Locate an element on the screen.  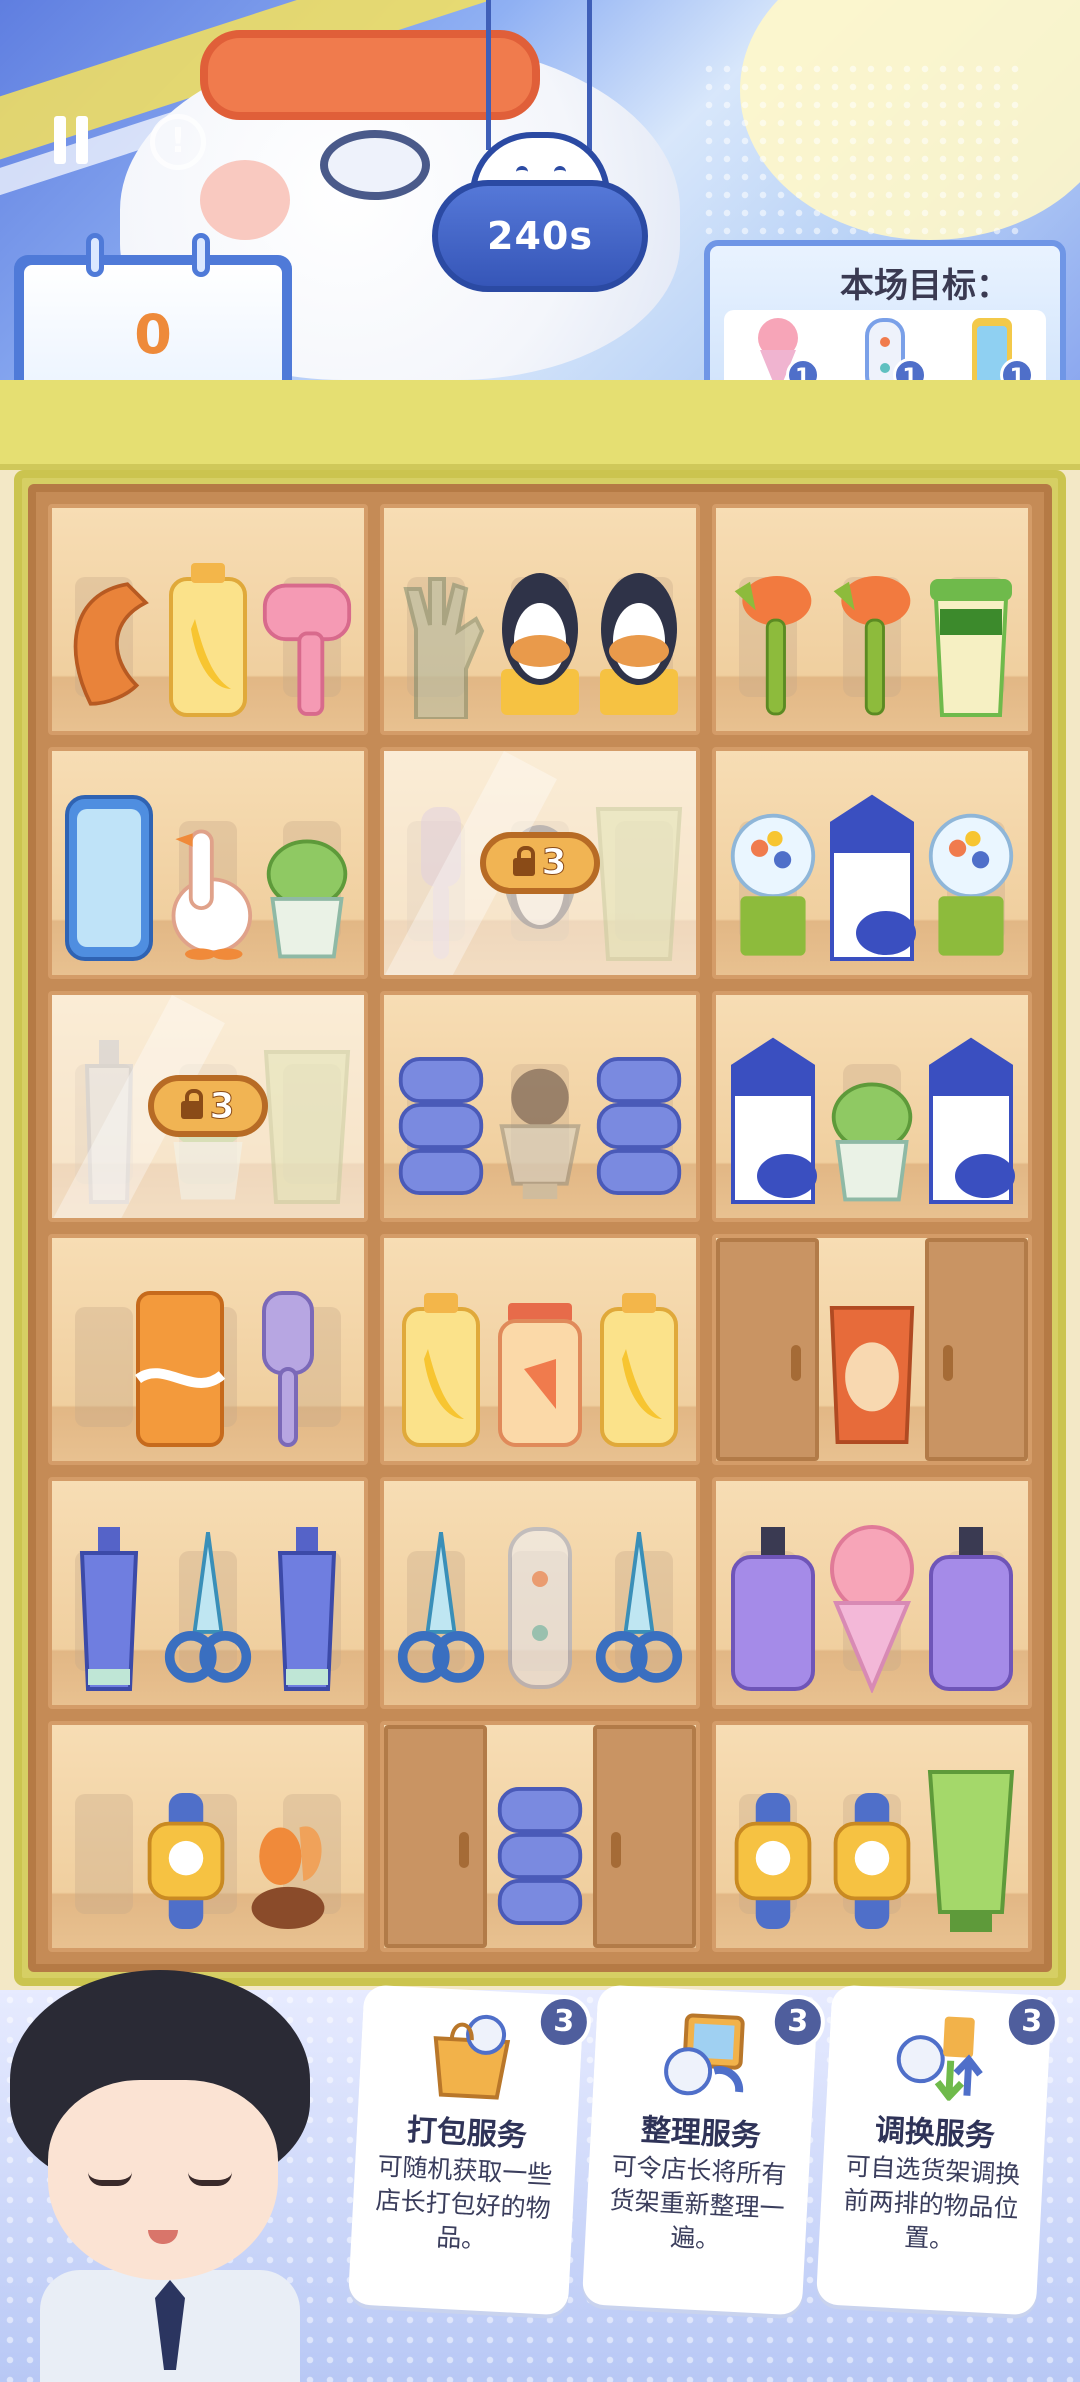
comb-icon is located at coordinates (288, 1369).